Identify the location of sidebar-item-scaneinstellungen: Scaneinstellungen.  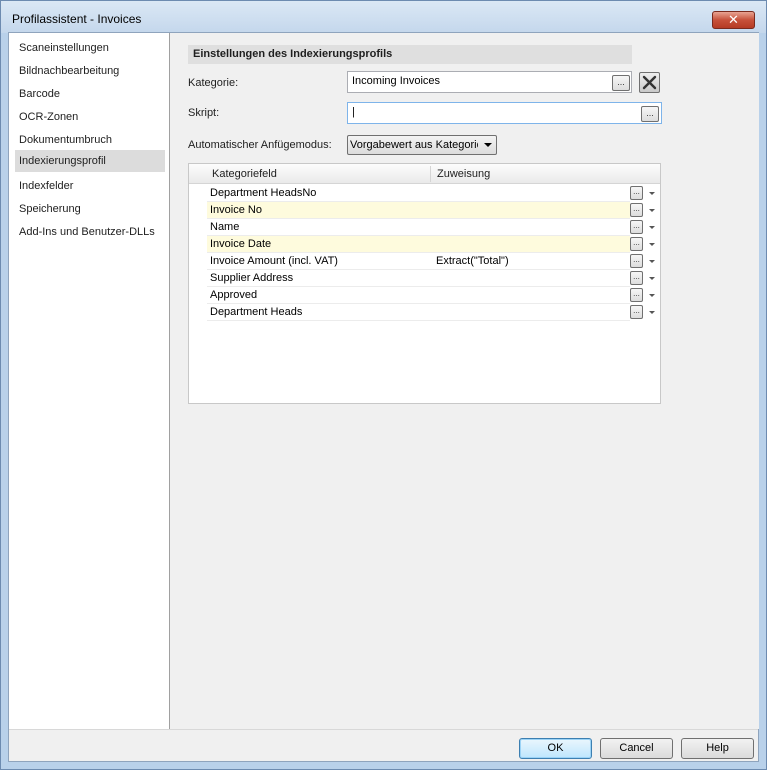
(90, 48).